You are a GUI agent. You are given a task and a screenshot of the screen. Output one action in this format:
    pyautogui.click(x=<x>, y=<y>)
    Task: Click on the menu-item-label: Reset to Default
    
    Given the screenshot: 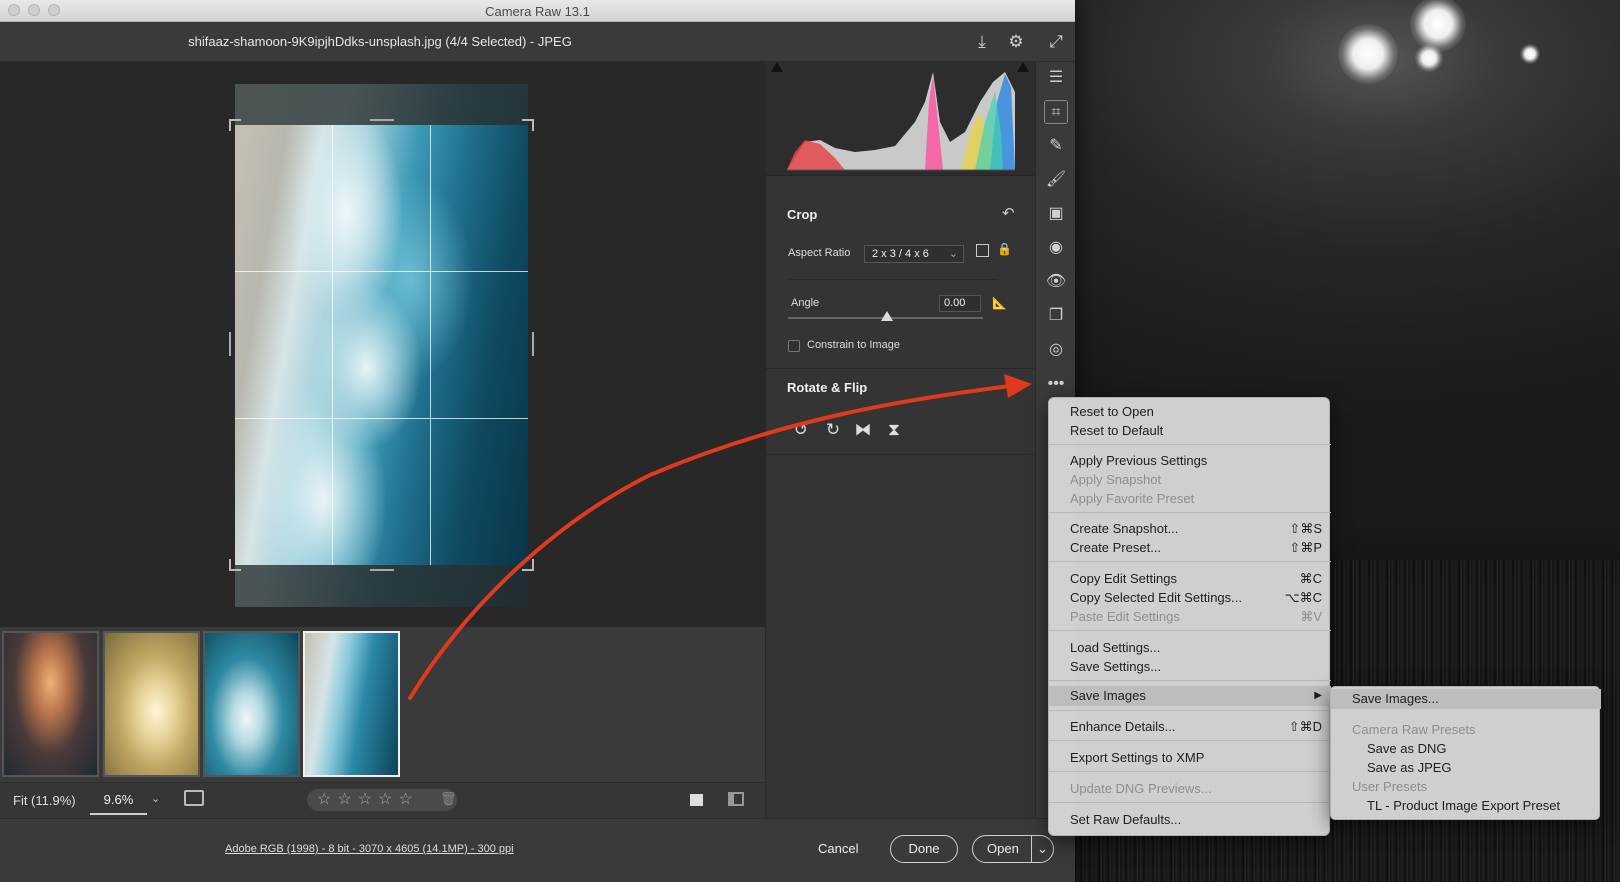 What is the action you would take?
    pyautogui.click(x=1117, y=430)
    